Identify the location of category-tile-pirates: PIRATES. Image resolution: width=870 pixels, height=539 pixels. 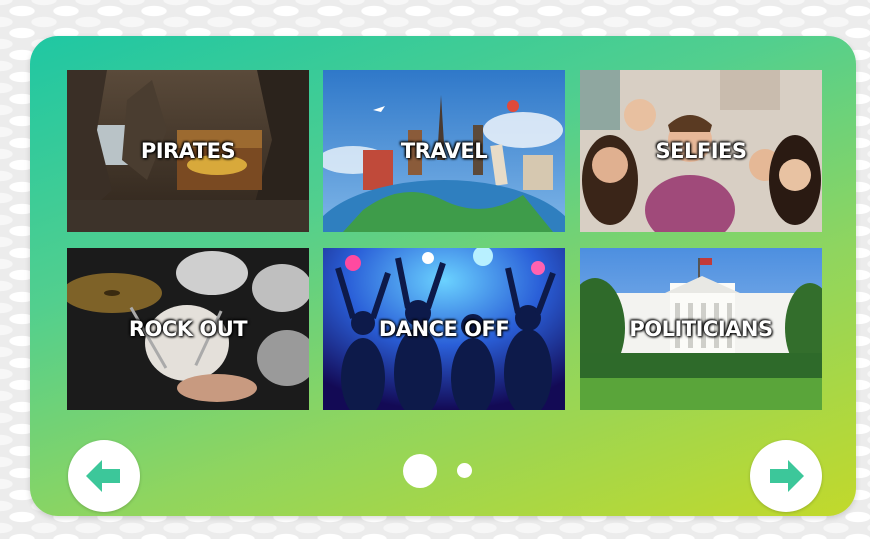
(188, 151).